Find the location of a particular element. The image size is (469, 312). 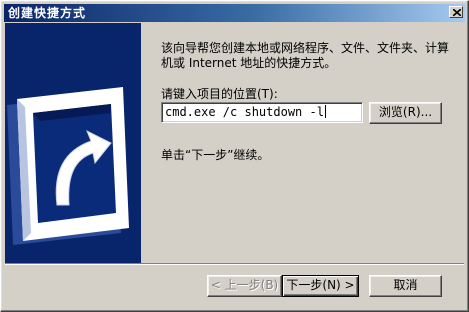

continue-hint: 单击“下一步”继续。 is located at coordinates (215, 155).